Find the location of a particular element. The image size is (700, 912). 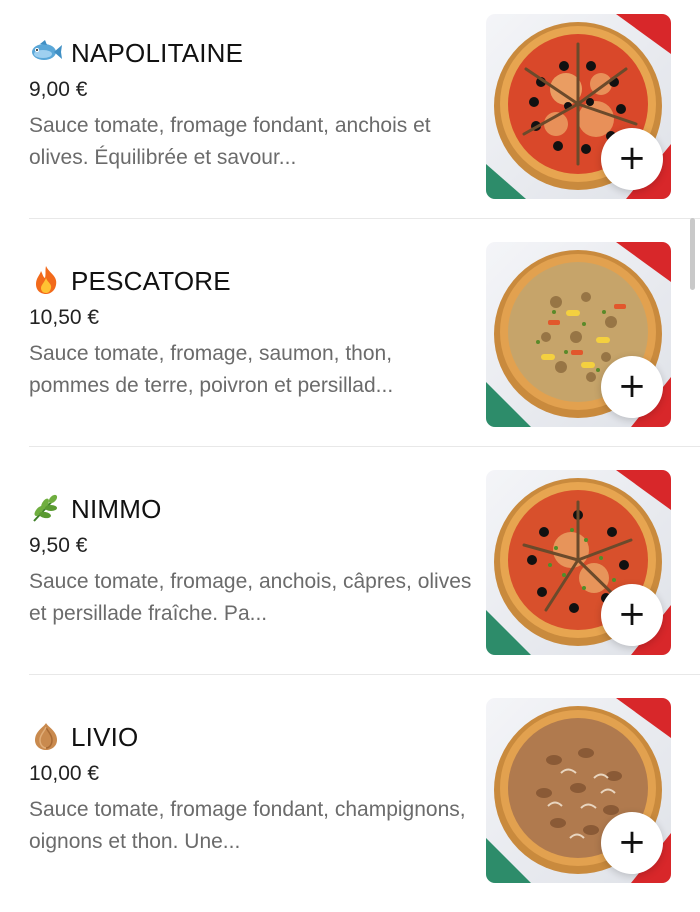

item-name: PESCATORE is located at coordinates (151, 281).